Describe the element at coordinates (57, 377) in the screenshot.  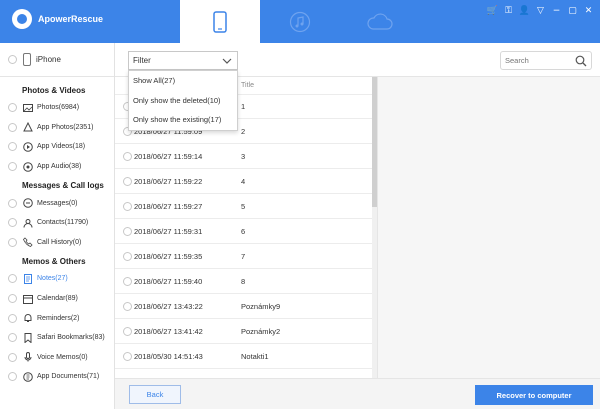
I see `sidebar-item-app-documents: App Documents(71)` at that location.